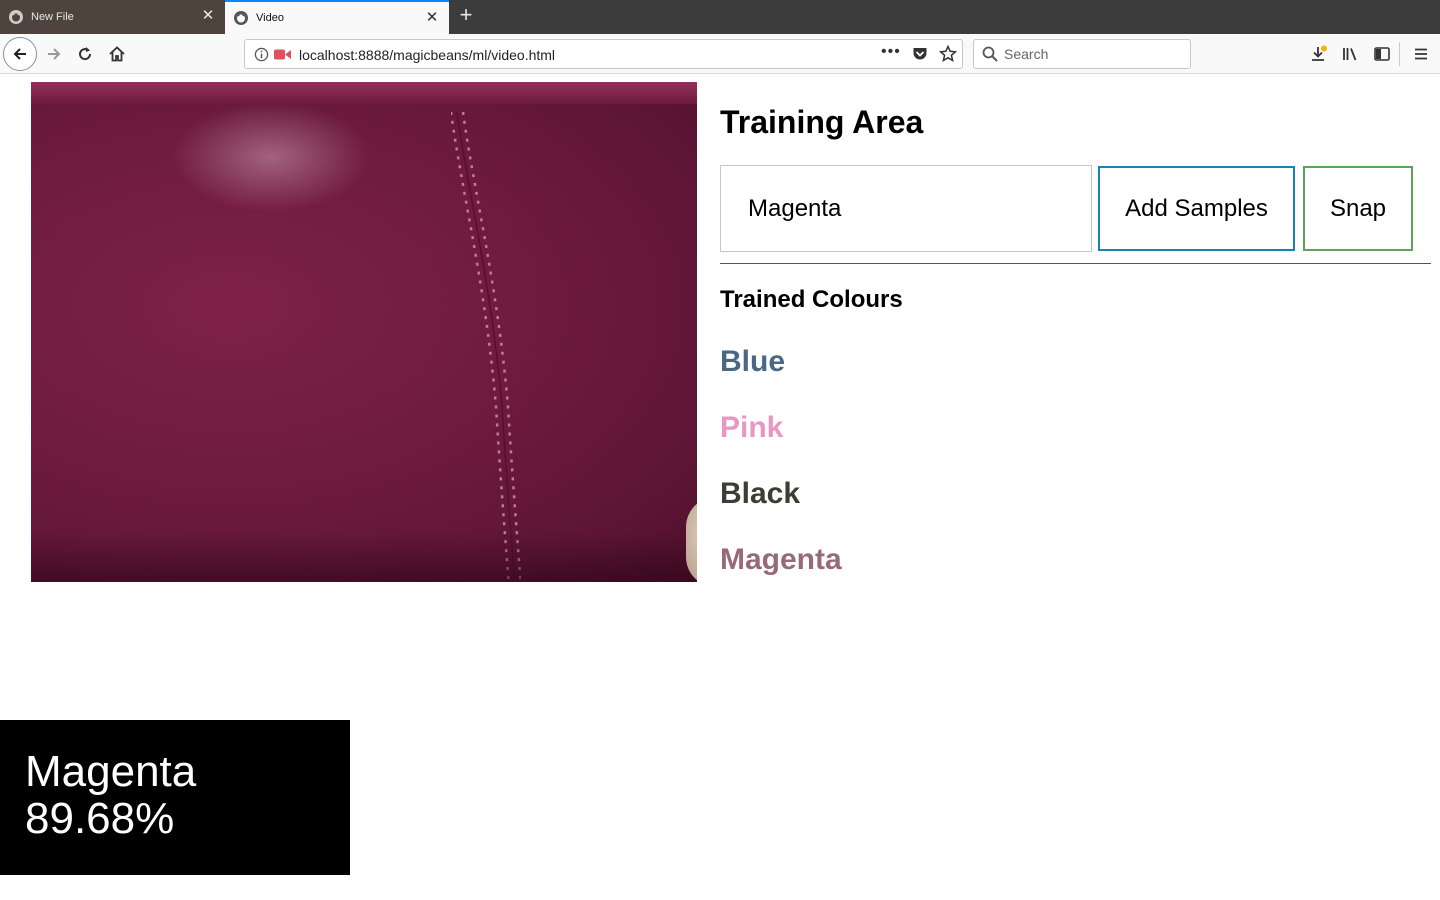  Describe the element at coordinates (466, 16) in the screenshot. I see `new-tab-icon: +` at that location.